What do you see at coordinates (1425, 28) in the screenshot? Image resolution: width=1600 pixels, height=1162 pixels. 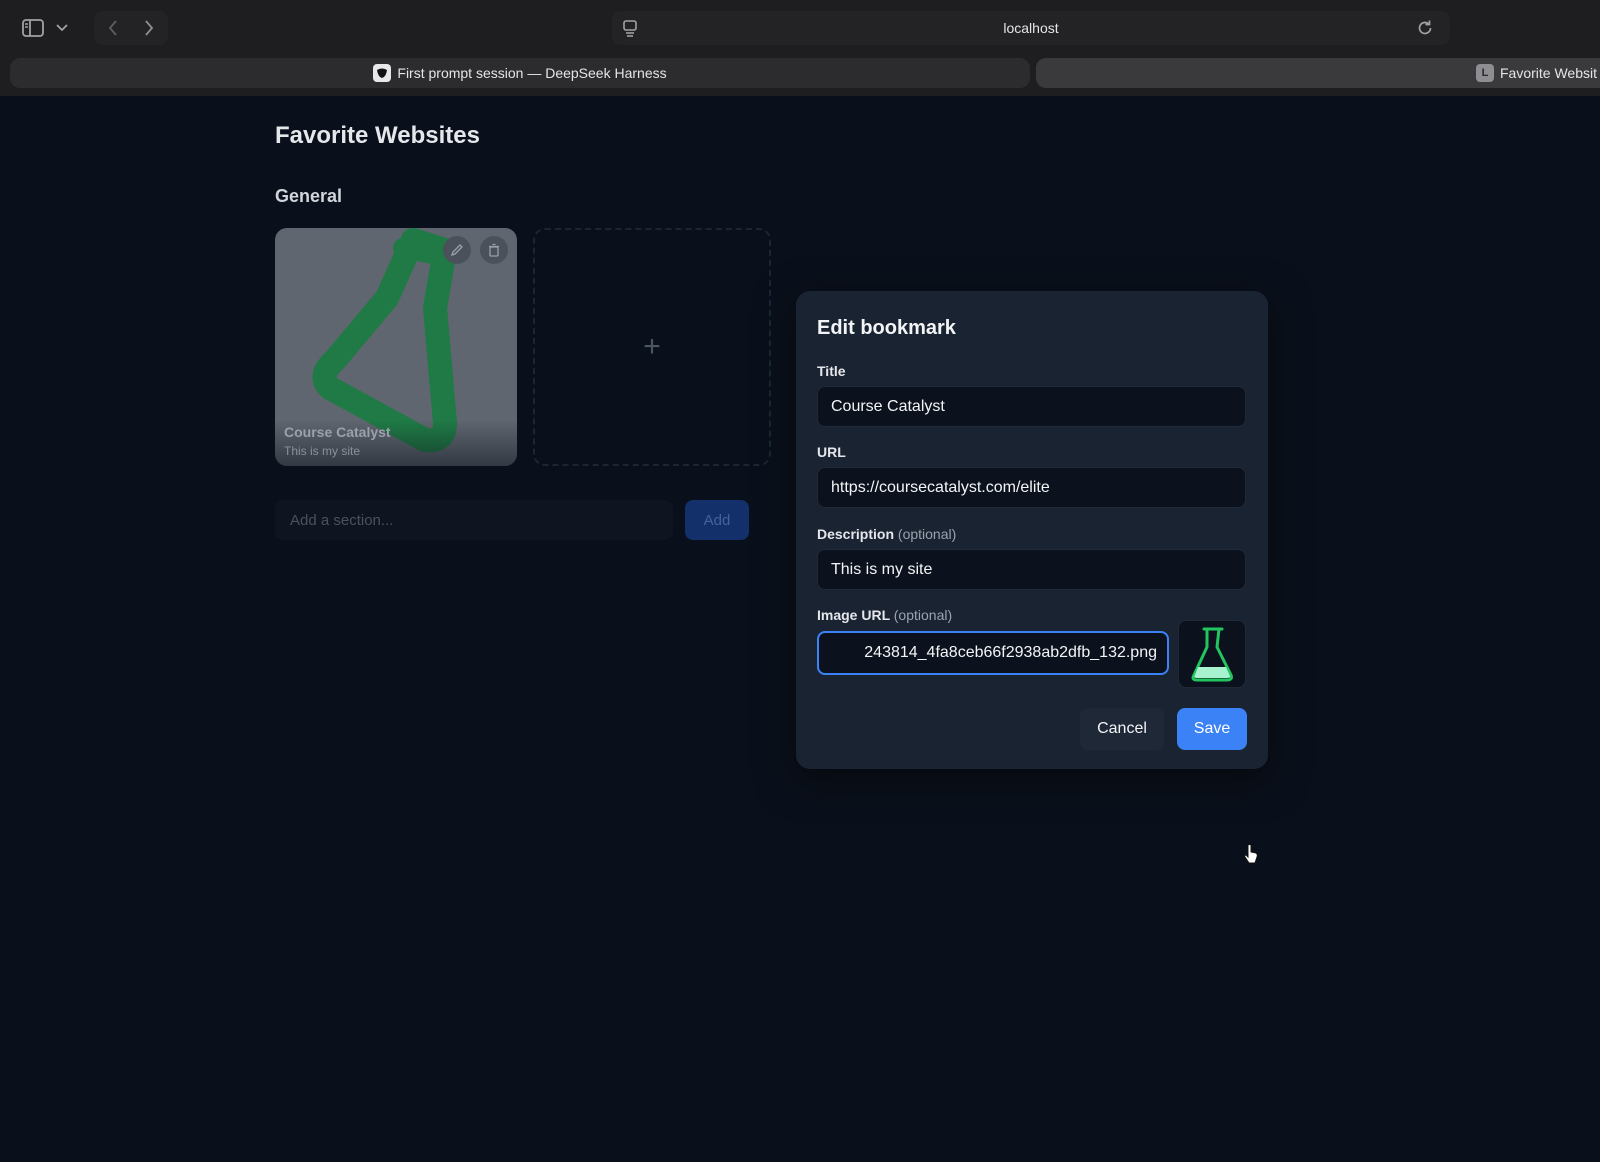 I see `reload-icon` at bounding box center [1425, 28].